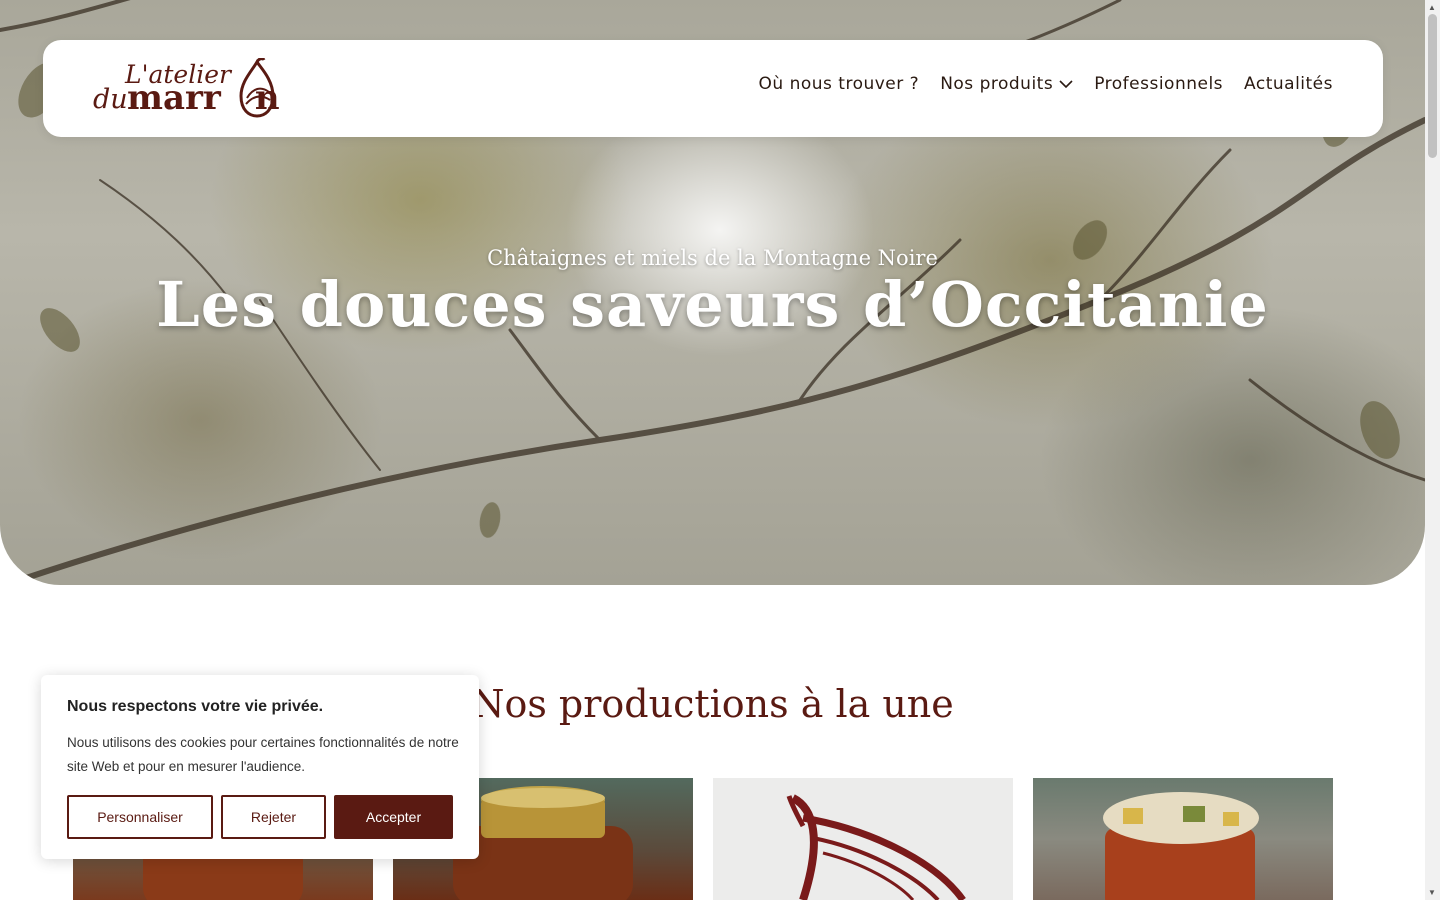 The height and width of the screenshot is (900, 1440). What do you see at coordinates (273, 817) in the screenshot?
I see `reject-button: Rejeter` at bounding box center [273, 817].